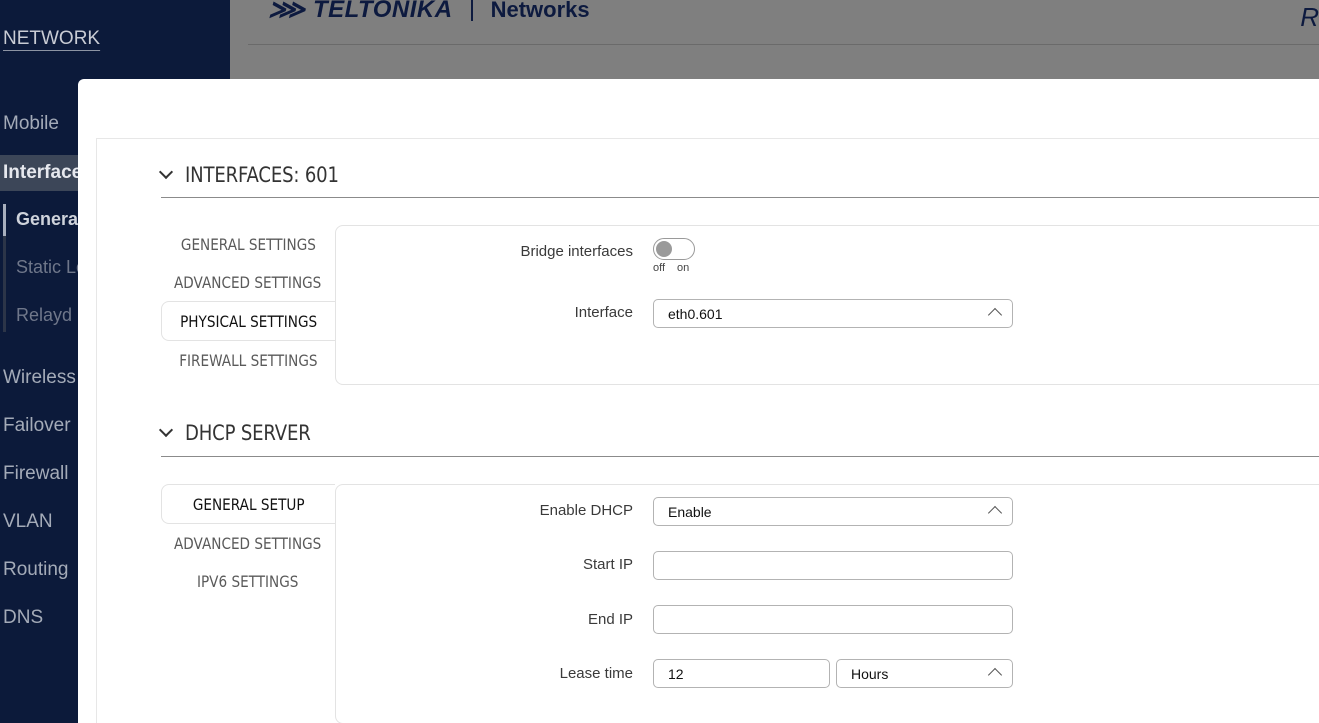 Image resolution: width=1319 pixels, height=723 pixels. I want to click on sidebar-item-wireless: Wireless, so click(39, 378).